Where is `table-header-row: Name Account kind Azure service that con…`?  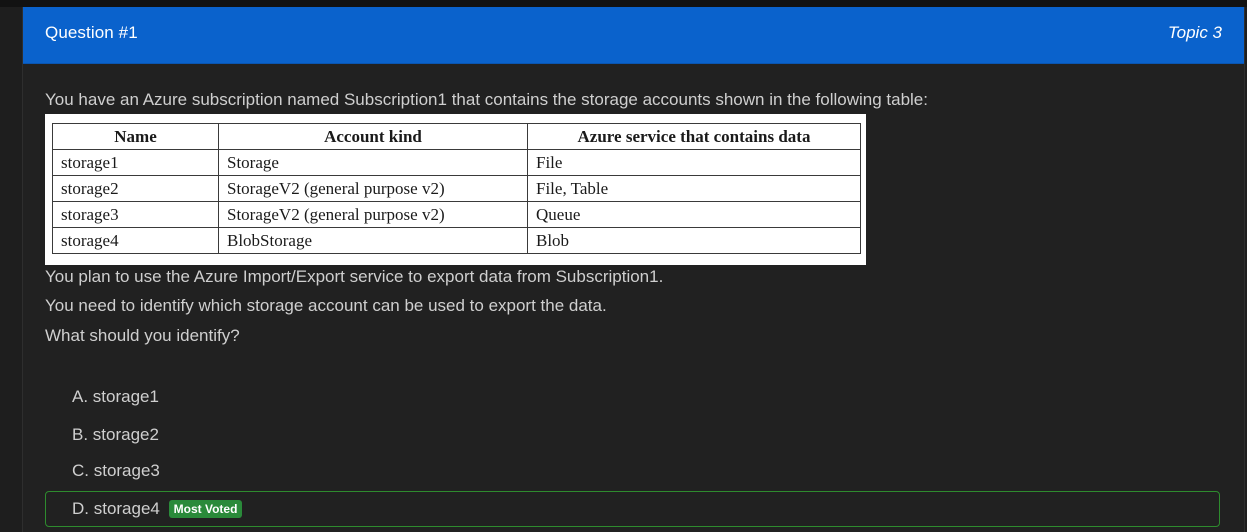
table-header-row: Name Account kind Azure service that con… is located at coordinates (456, 136).